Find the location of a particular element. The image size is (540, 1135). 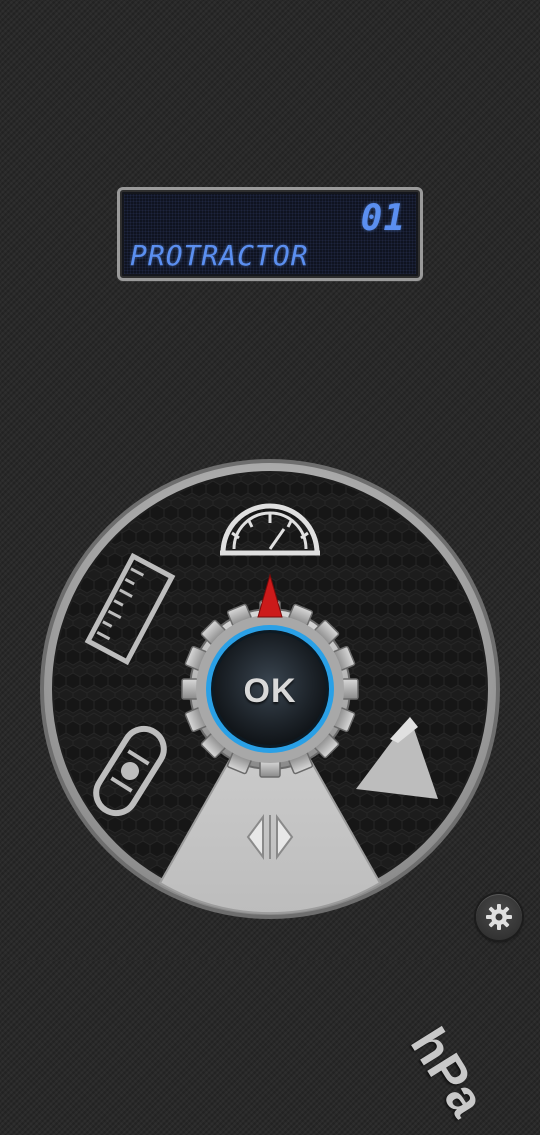

settings-button is located at coordinates (499, 917).